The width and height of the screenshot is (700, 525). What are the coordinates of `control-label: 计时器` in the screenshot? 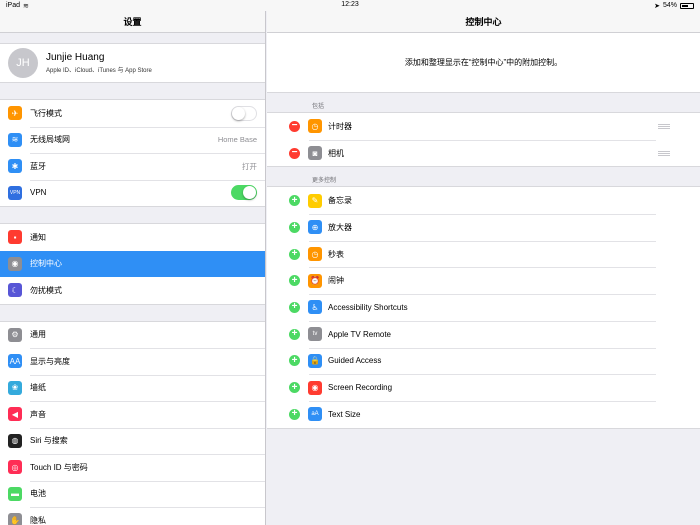 It's located at (340, 126).